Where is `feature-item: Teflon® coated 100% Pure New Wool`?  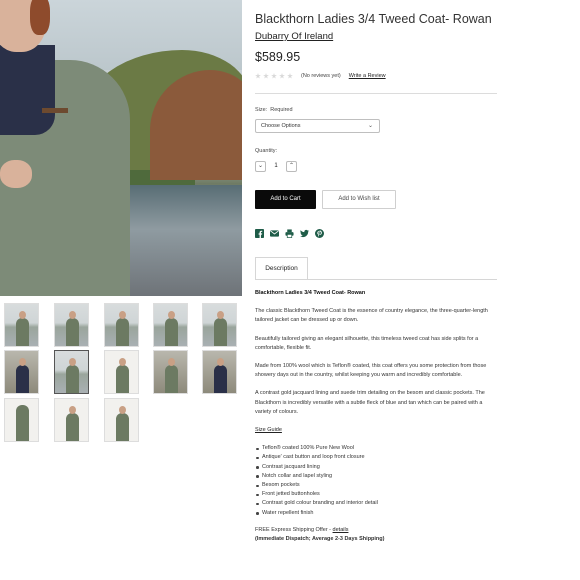
feature-item: Teflon® coated 100% Pure New Wool is located at coordinates (377, 448).